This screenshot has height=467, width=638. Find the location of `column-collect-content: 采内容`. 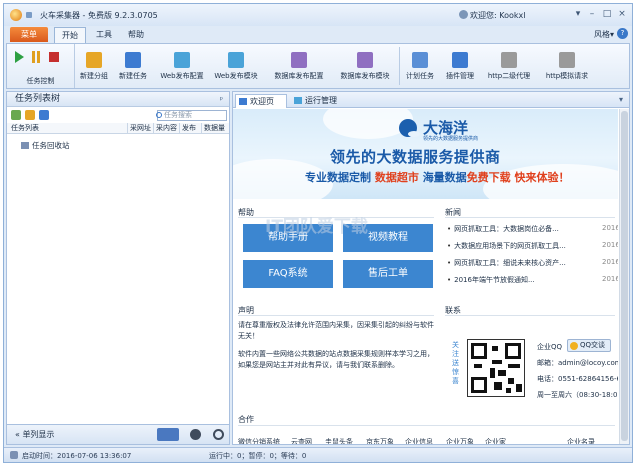

column-collect-content: 采内容 is located at coordinates (166, 128).